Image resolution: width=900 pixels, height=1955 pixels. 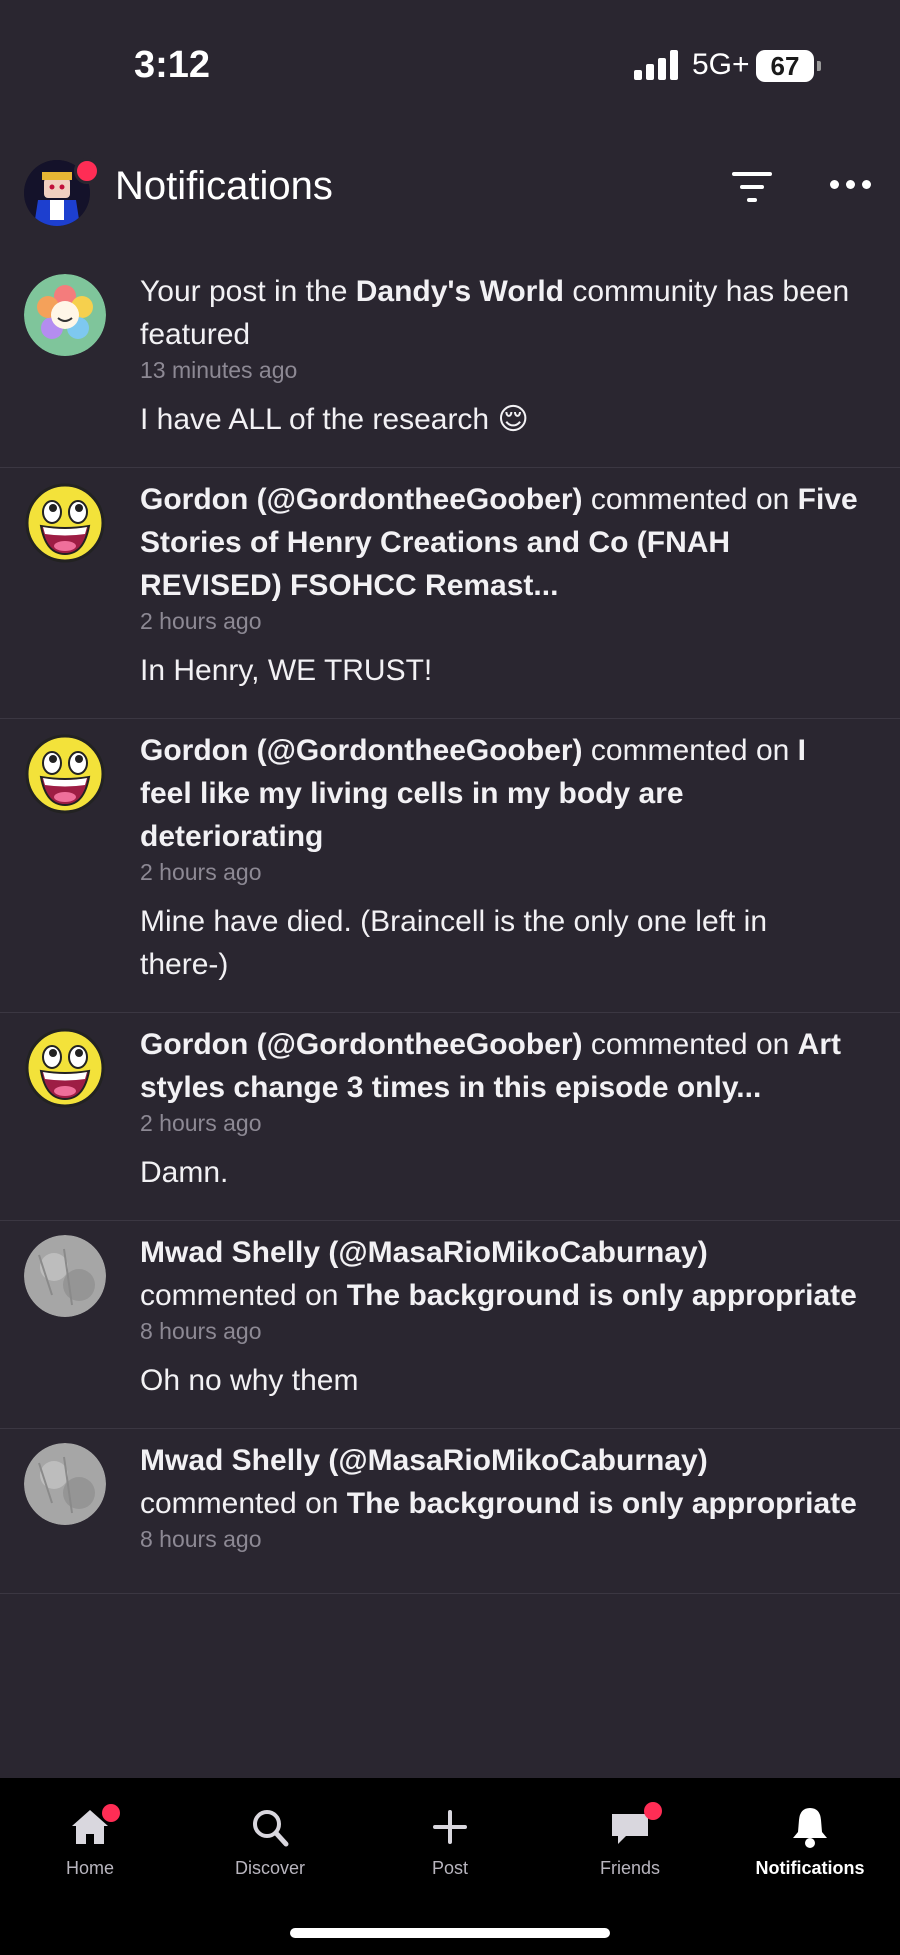 What do you see at coordinates (657, 65) in the screenshot?
I see `signal-icon` at bounding box center [657, 65].